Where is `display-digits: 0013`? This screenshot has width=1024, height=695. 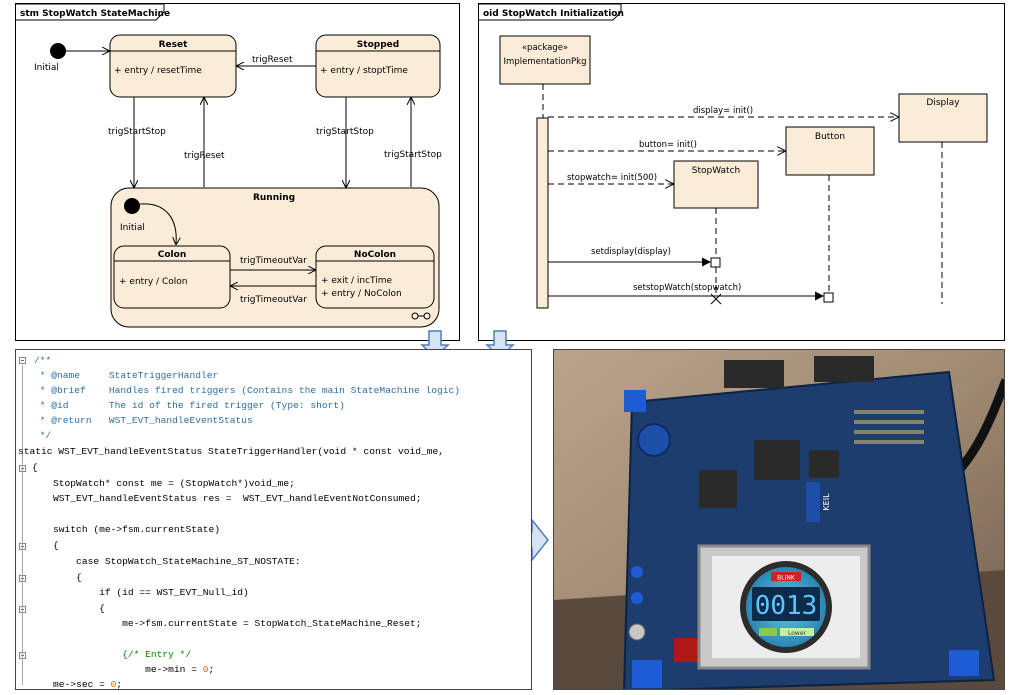
display-digits: 0013 is located at coordinates (786, 606).